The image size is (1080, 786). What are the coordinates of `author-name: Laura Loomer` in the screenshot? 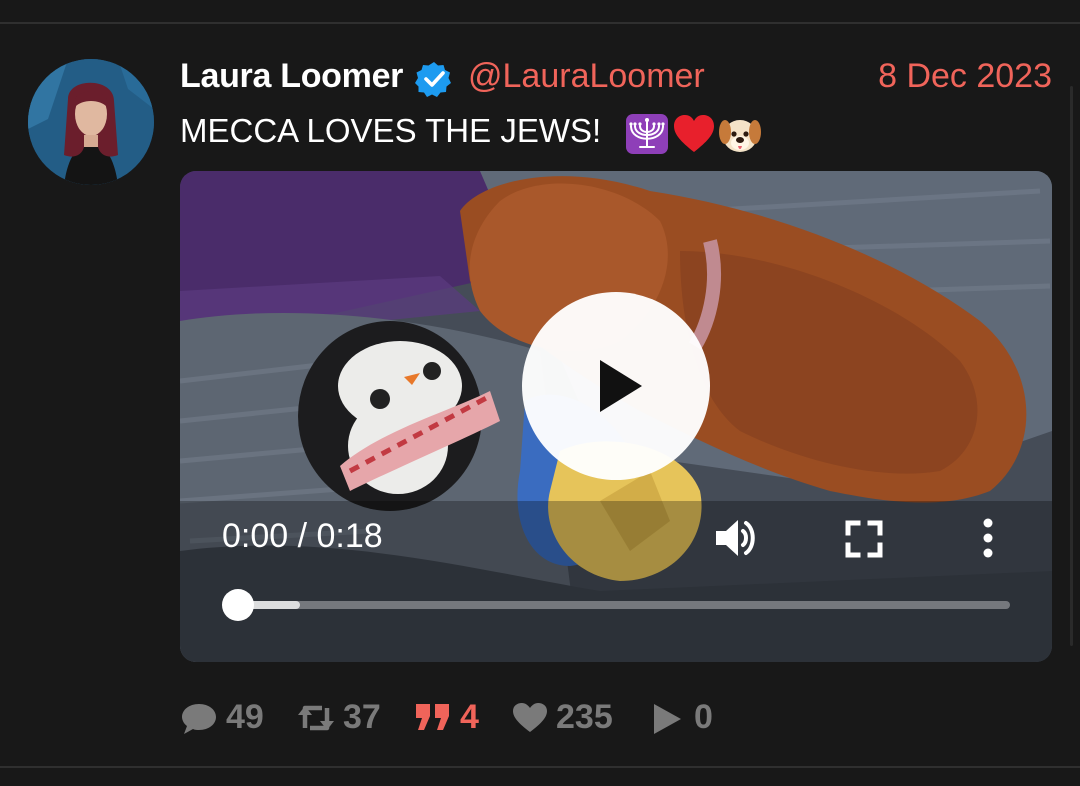 It's located at (291, 76).